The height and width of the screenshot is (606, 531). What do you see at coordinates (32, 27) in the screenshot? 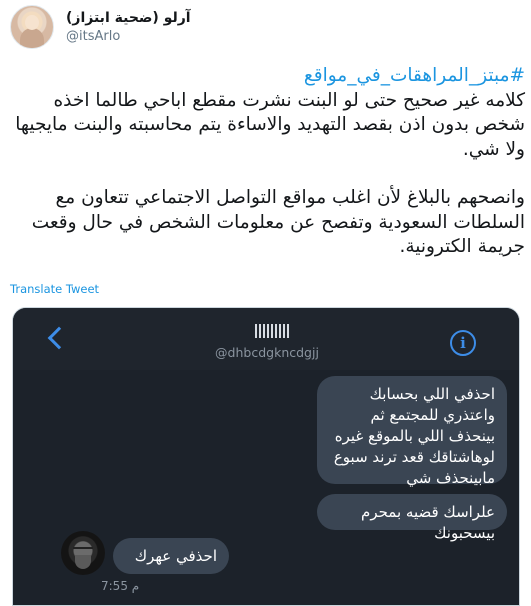
I see `author-avatar` at bounding box center [32, 27].